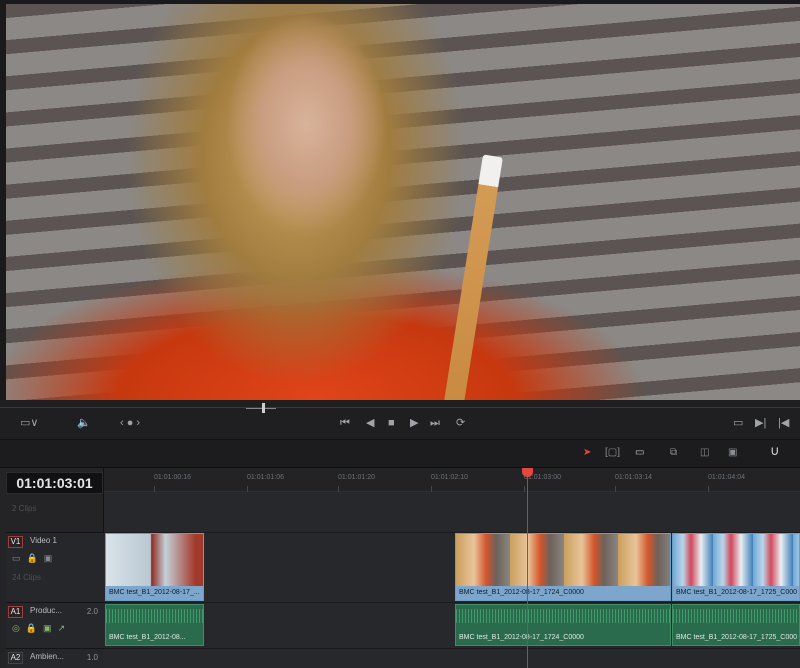 This screenshot has height=668, width=800. Describe the element at coordinates (261, 408) in the screenshot. I see `scrubber-range` at that location.